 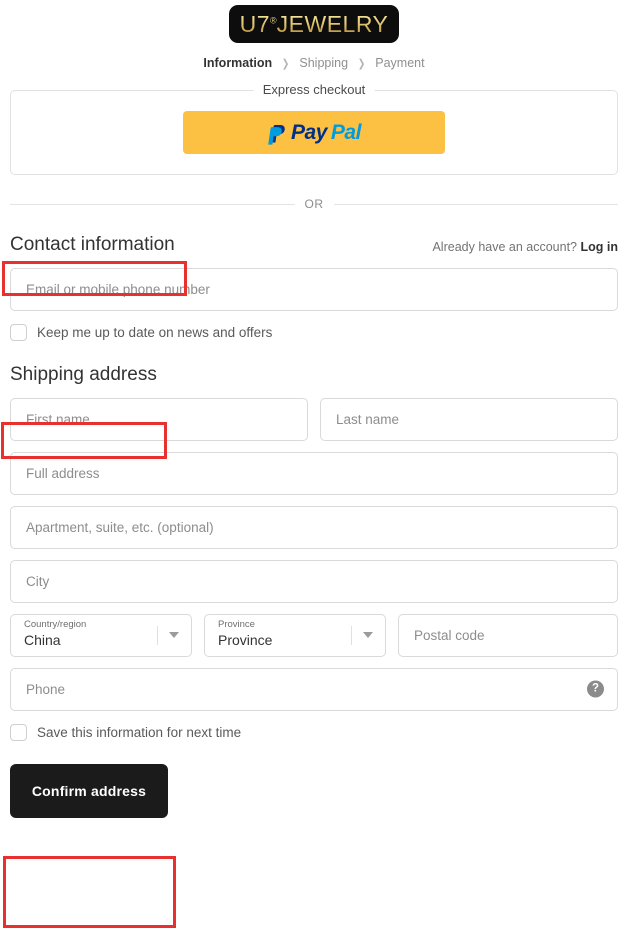 I want to click on email-field, so click(x=314, y=289).